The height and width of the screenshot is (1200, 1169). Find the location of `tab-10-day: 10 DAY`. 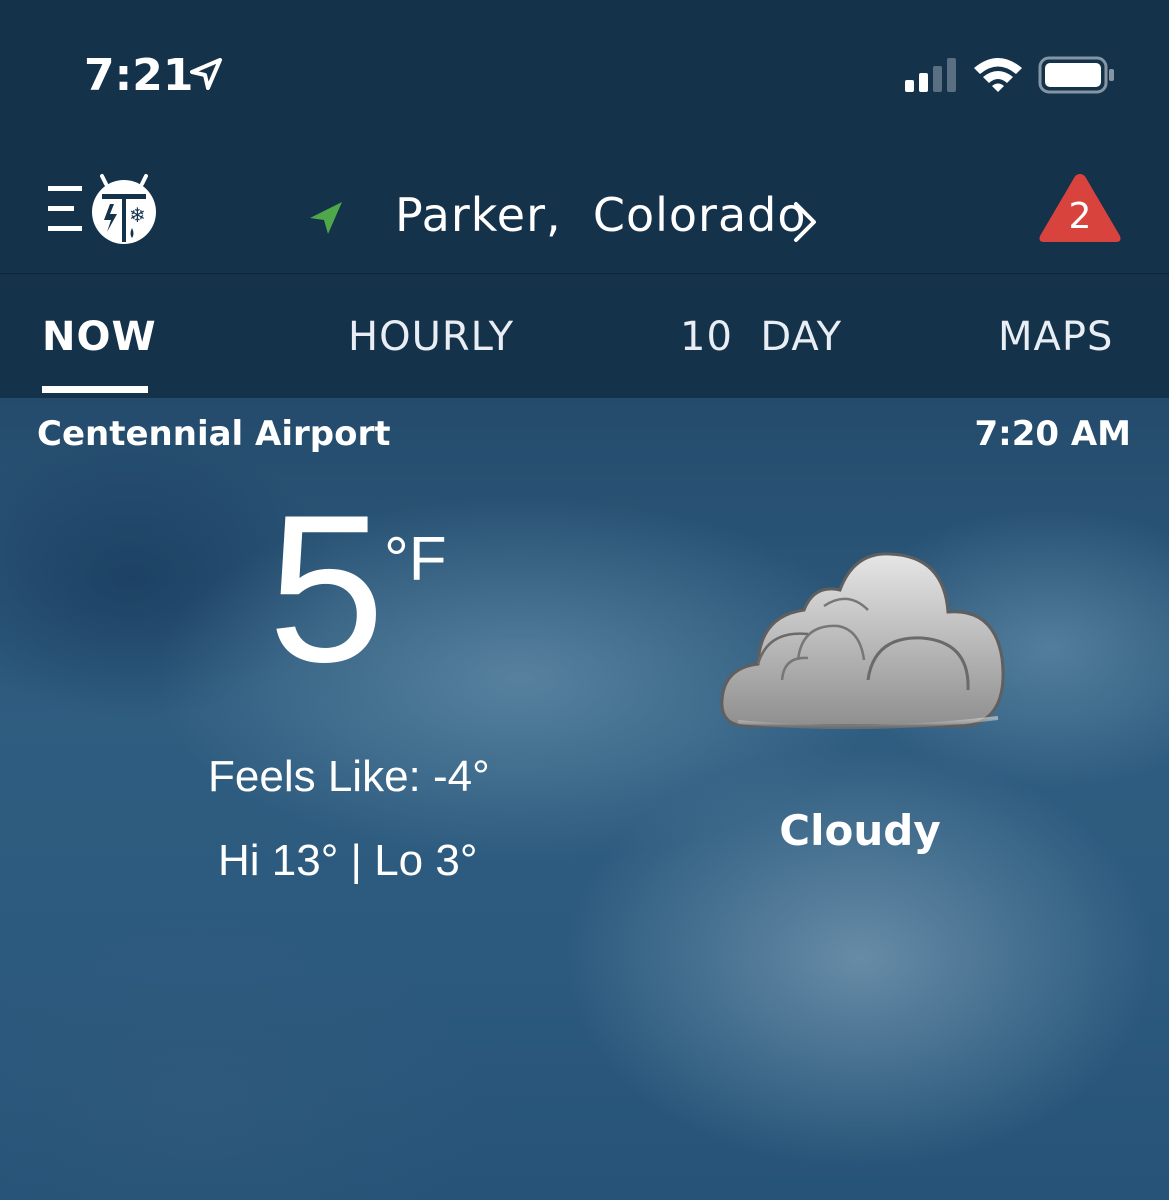

tab-10-day: 10 DAY is located at coordinates (761, 337).